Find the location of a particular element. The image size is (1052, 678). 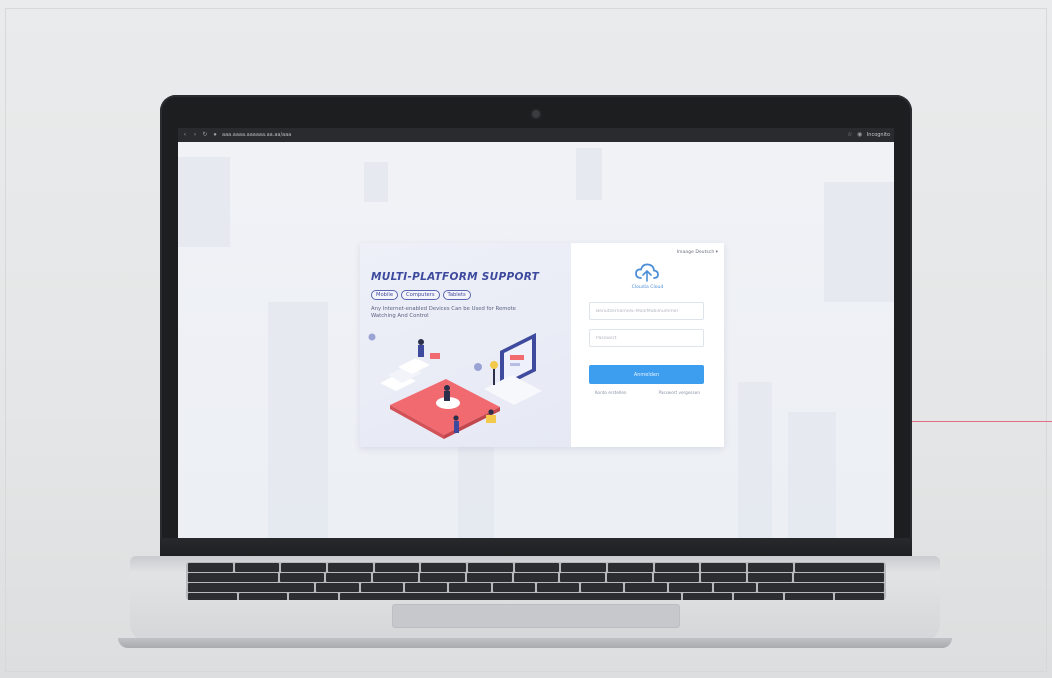

seated-person is located at coordinates (491, 419).